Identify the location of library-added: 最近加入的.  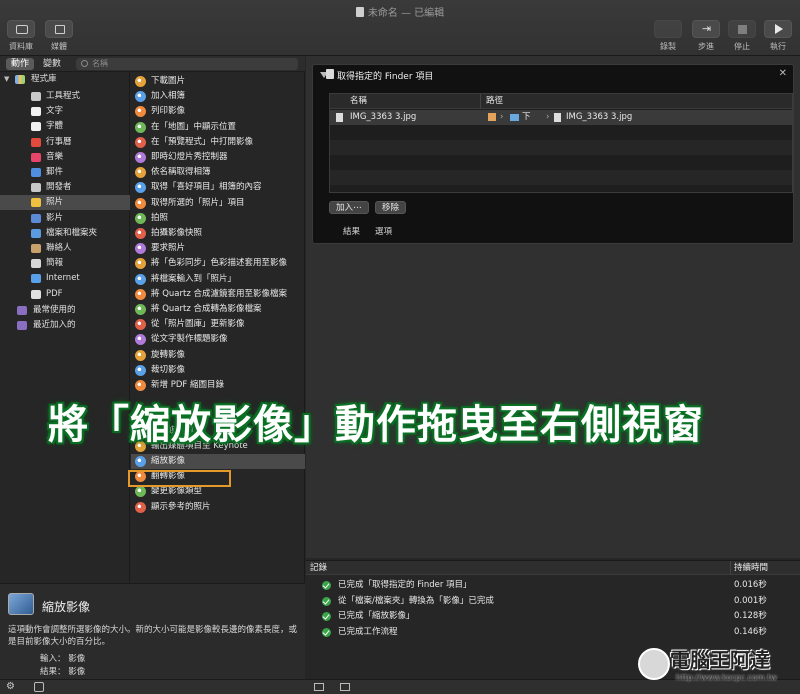
(65, 325).